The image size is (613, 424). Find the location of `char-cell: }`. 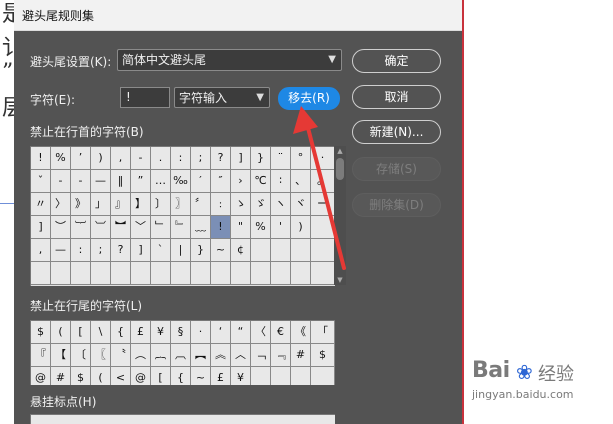

char-cell: } is located at coordinates (201, 250).